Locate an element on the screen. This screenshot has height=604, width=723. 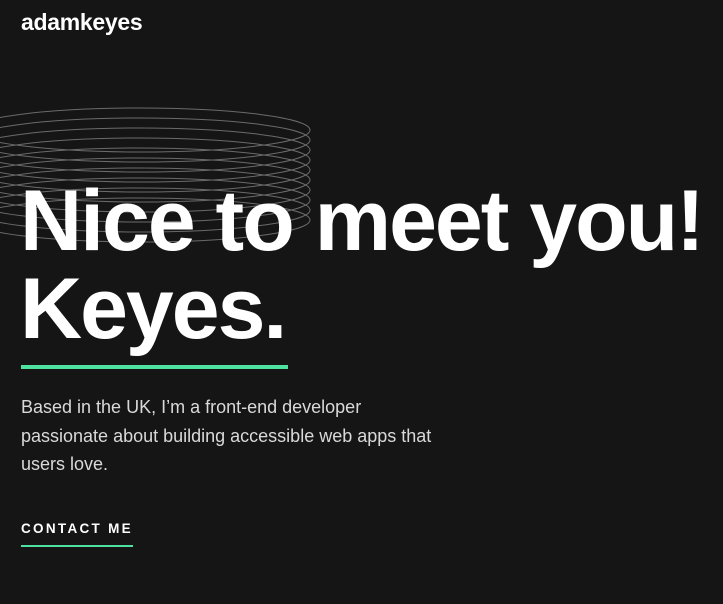
site-logo: adamkeyes is located at coordinates (82, 22).